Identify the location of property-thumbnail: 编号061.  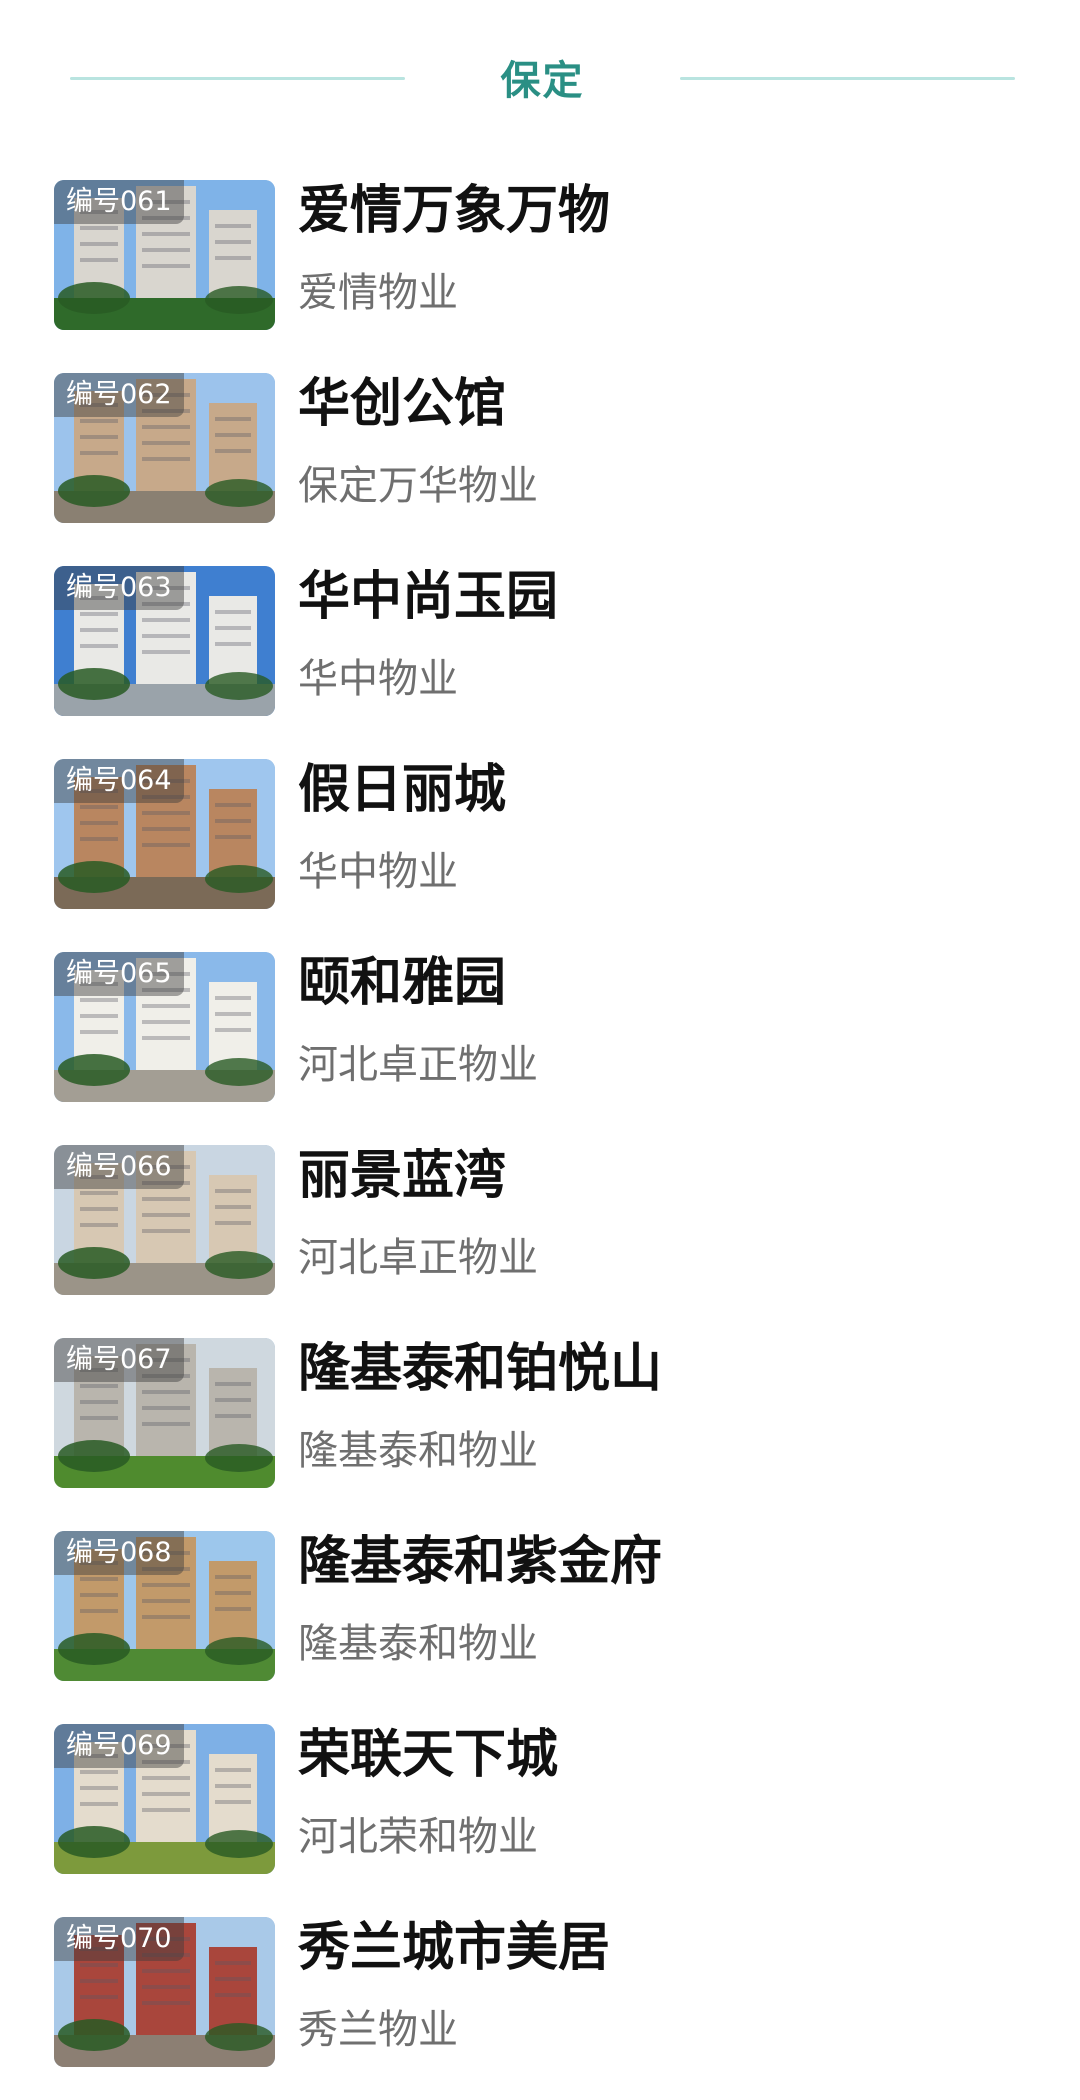
(164, 255).